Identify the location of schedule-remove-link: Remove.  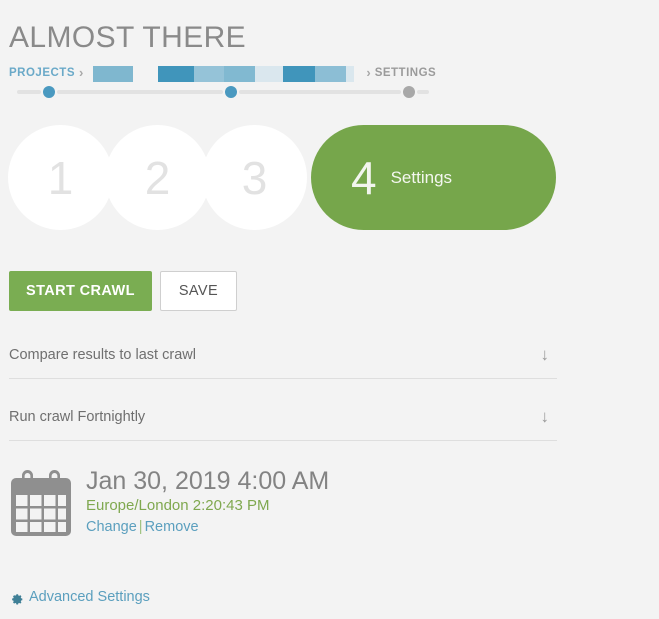
(172, 527).